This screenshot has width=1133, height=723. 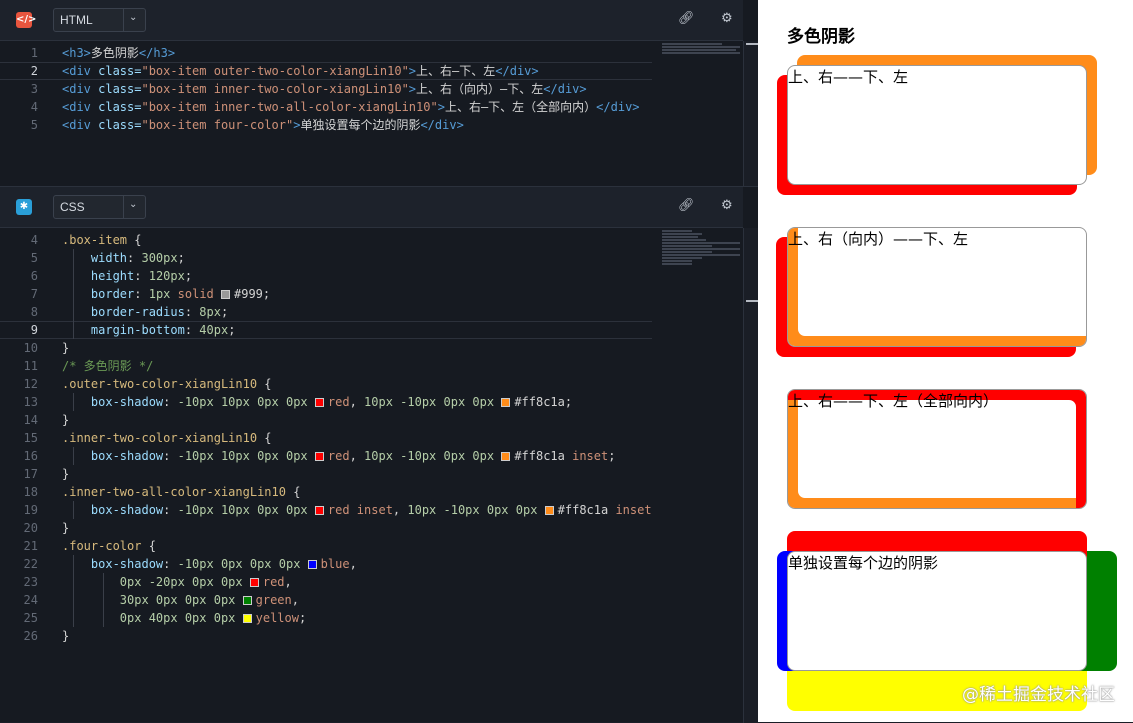 I want to click on line-number: 21, so click(x=30, y=546).